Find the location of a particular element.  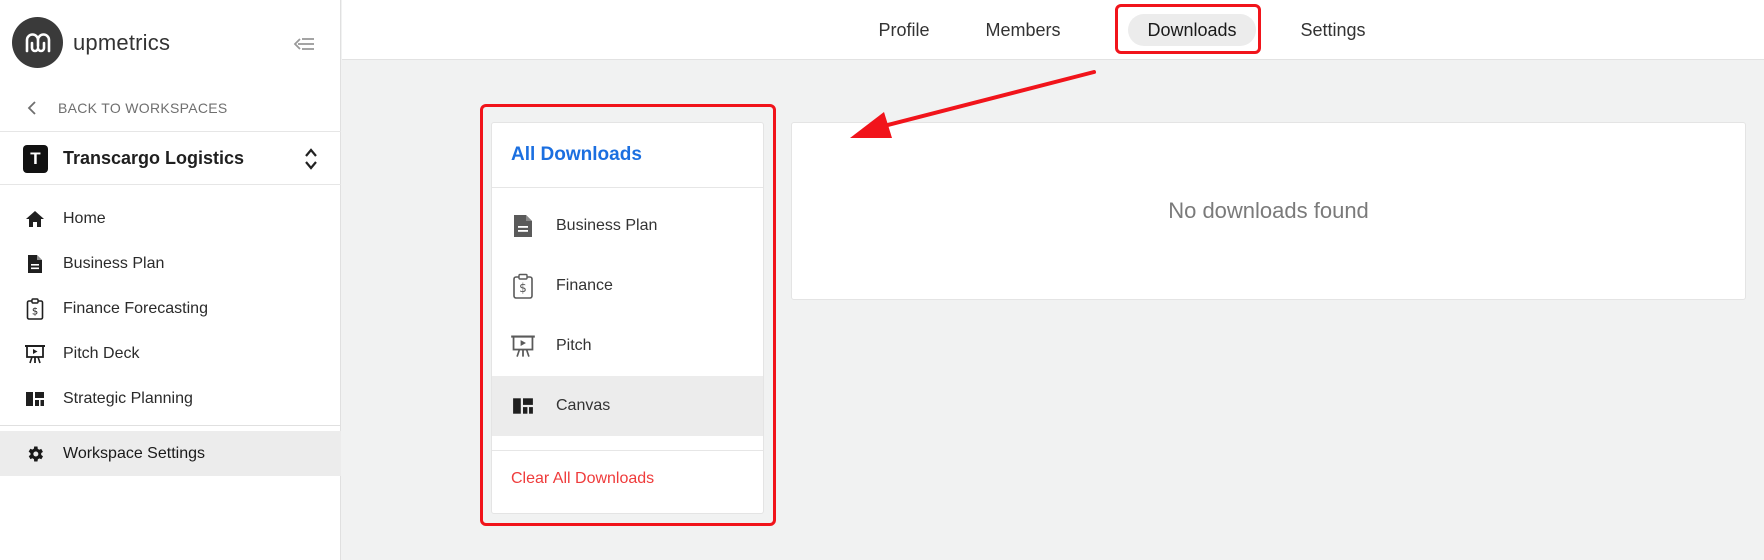

back-to-workspaces-link: BACK TO WORKSPACES is located at coordinates (170, 108).